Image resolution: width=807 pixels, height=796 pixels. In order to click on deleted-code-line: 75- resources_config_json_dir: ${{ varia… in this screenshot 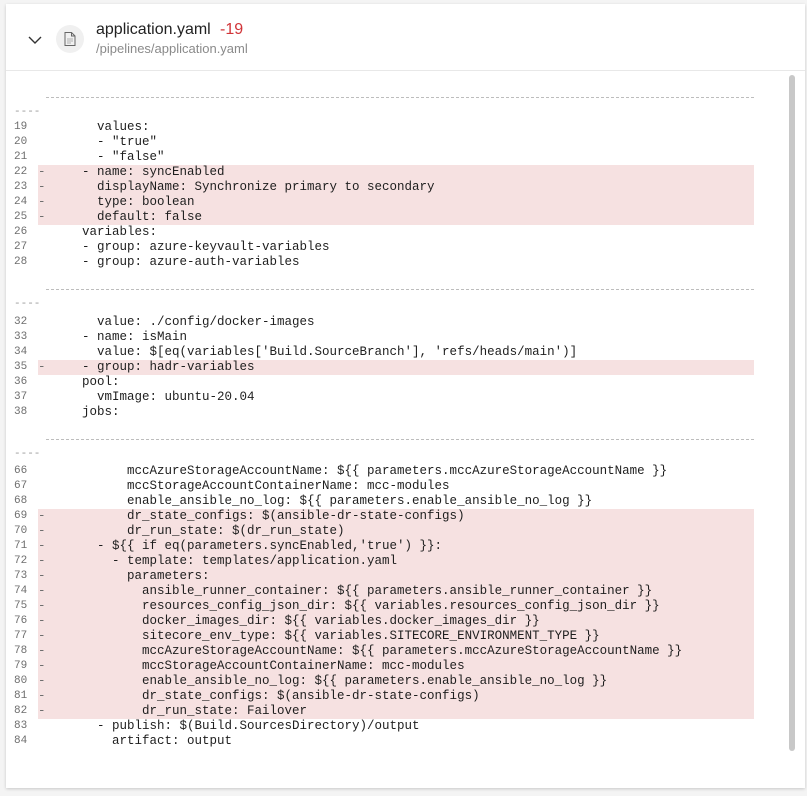, I will do `click(384, 606)`.